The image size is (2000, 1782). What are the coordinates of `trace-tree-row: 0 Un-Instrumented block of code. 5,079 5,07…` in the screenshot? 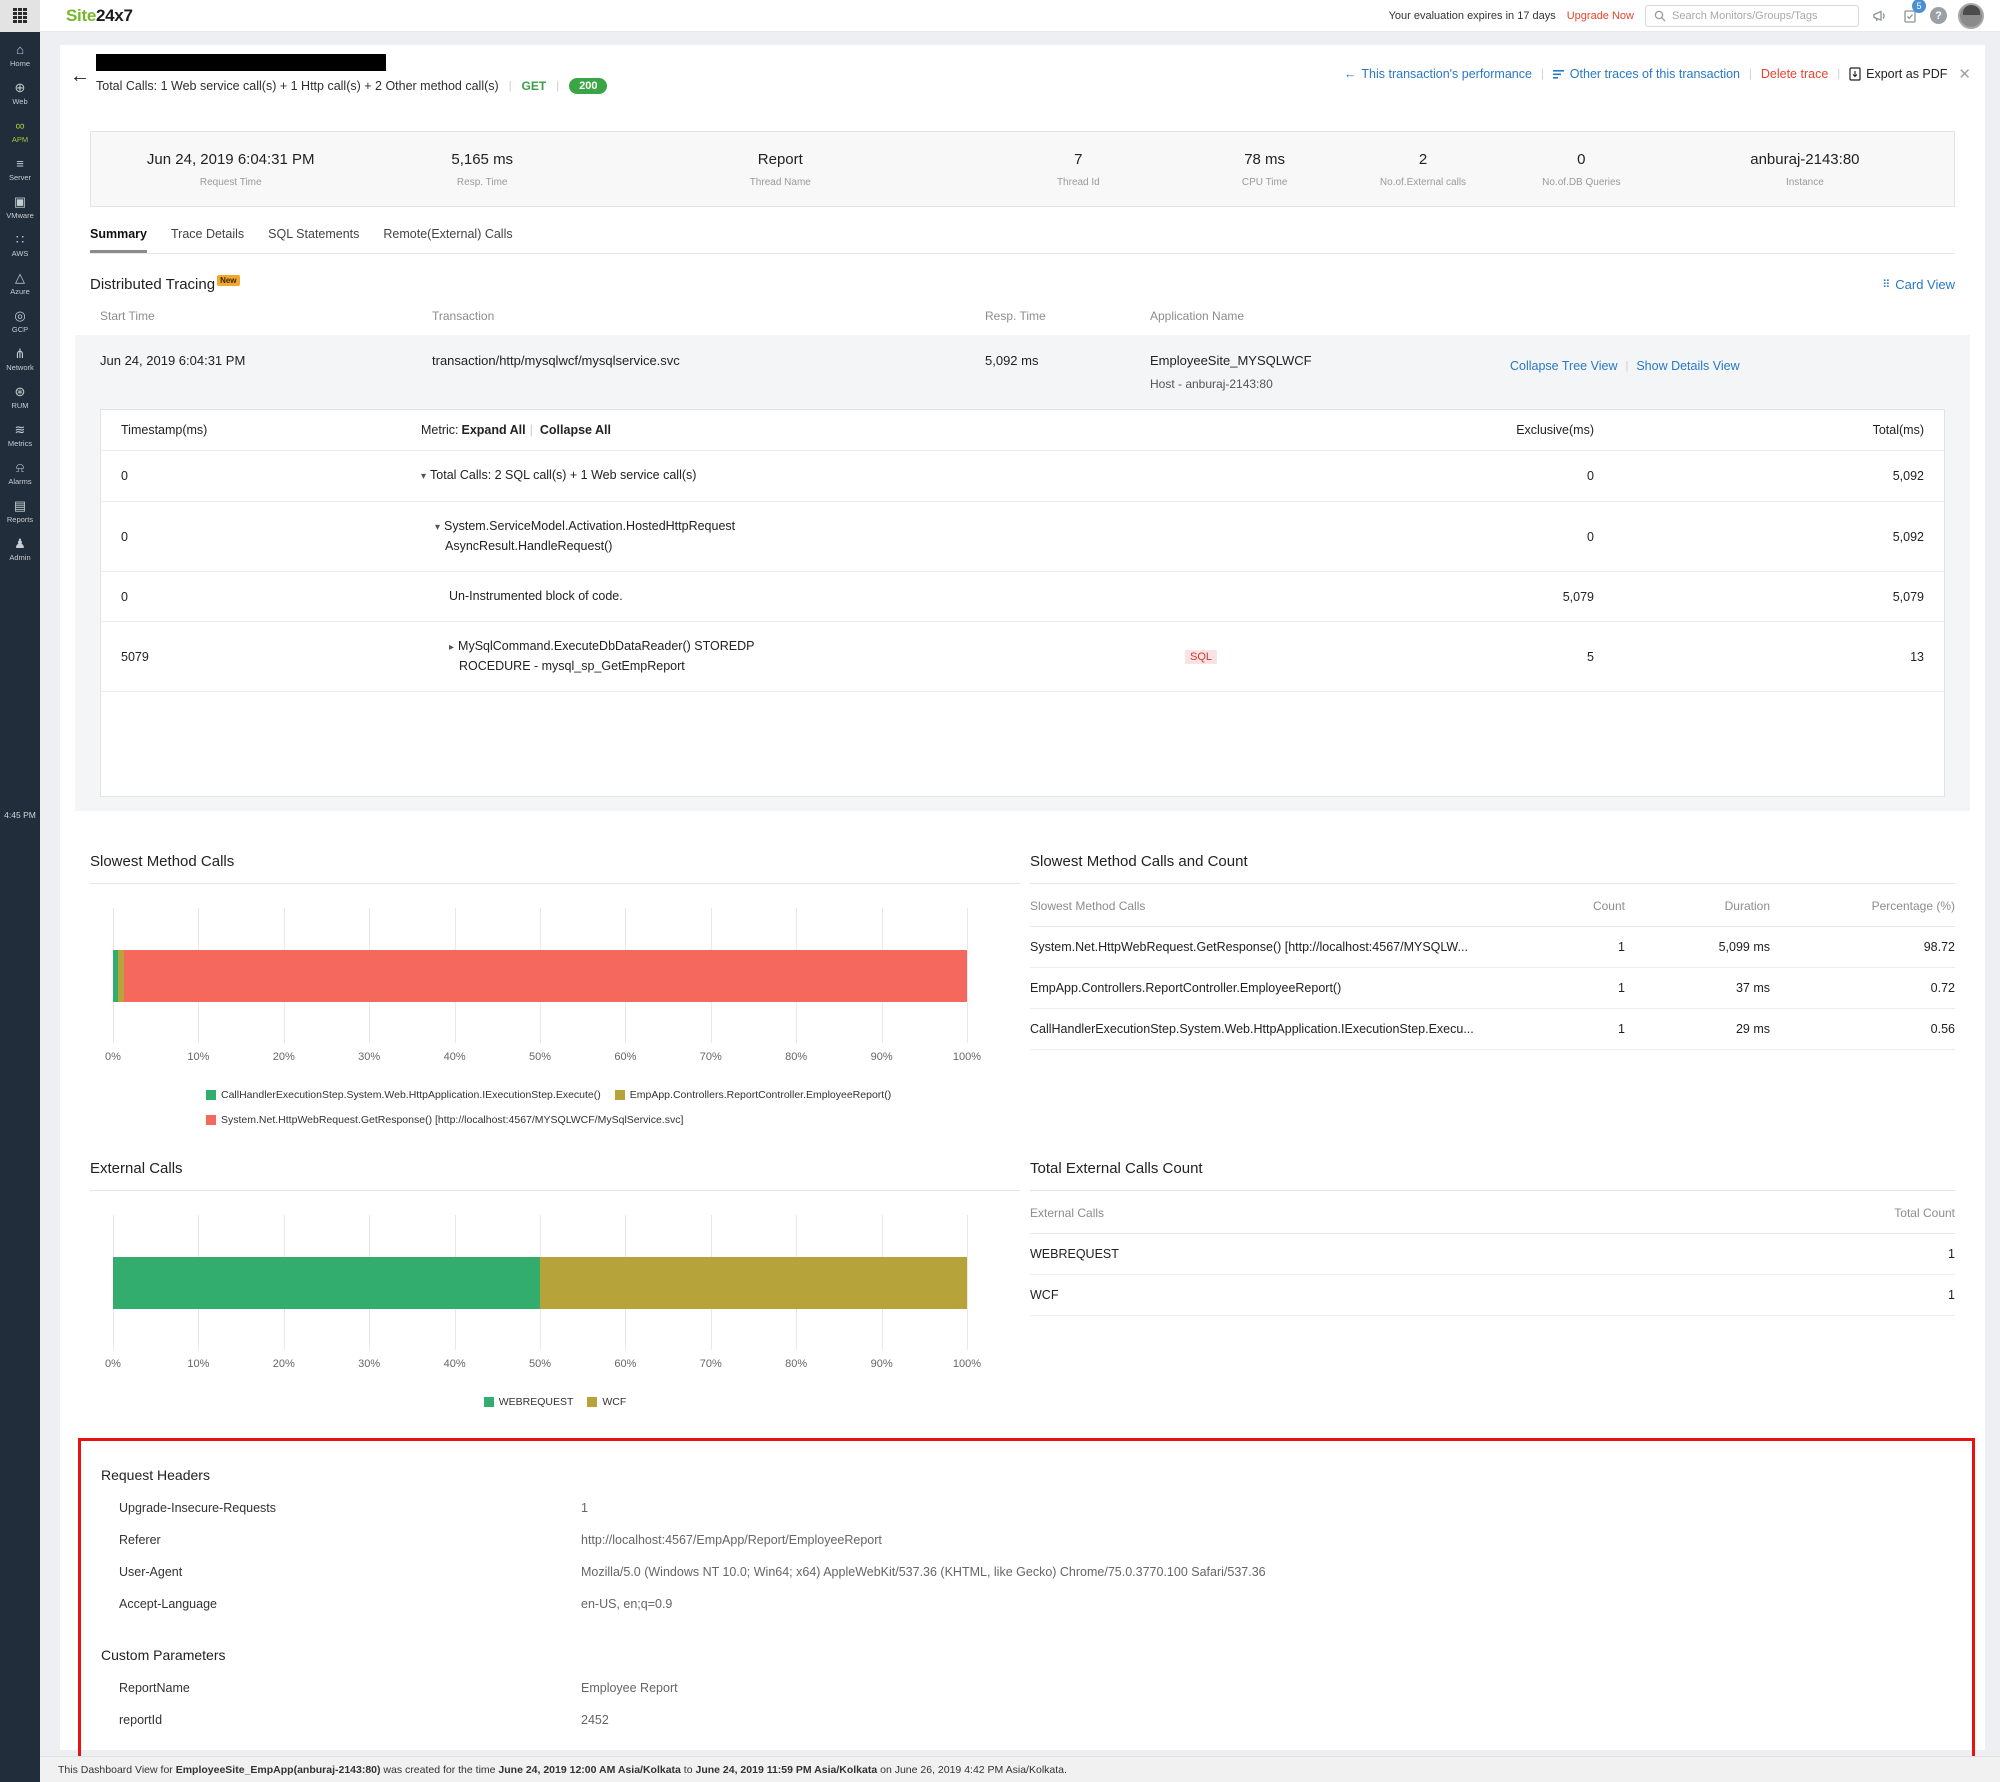 It's located at (1022, 597).